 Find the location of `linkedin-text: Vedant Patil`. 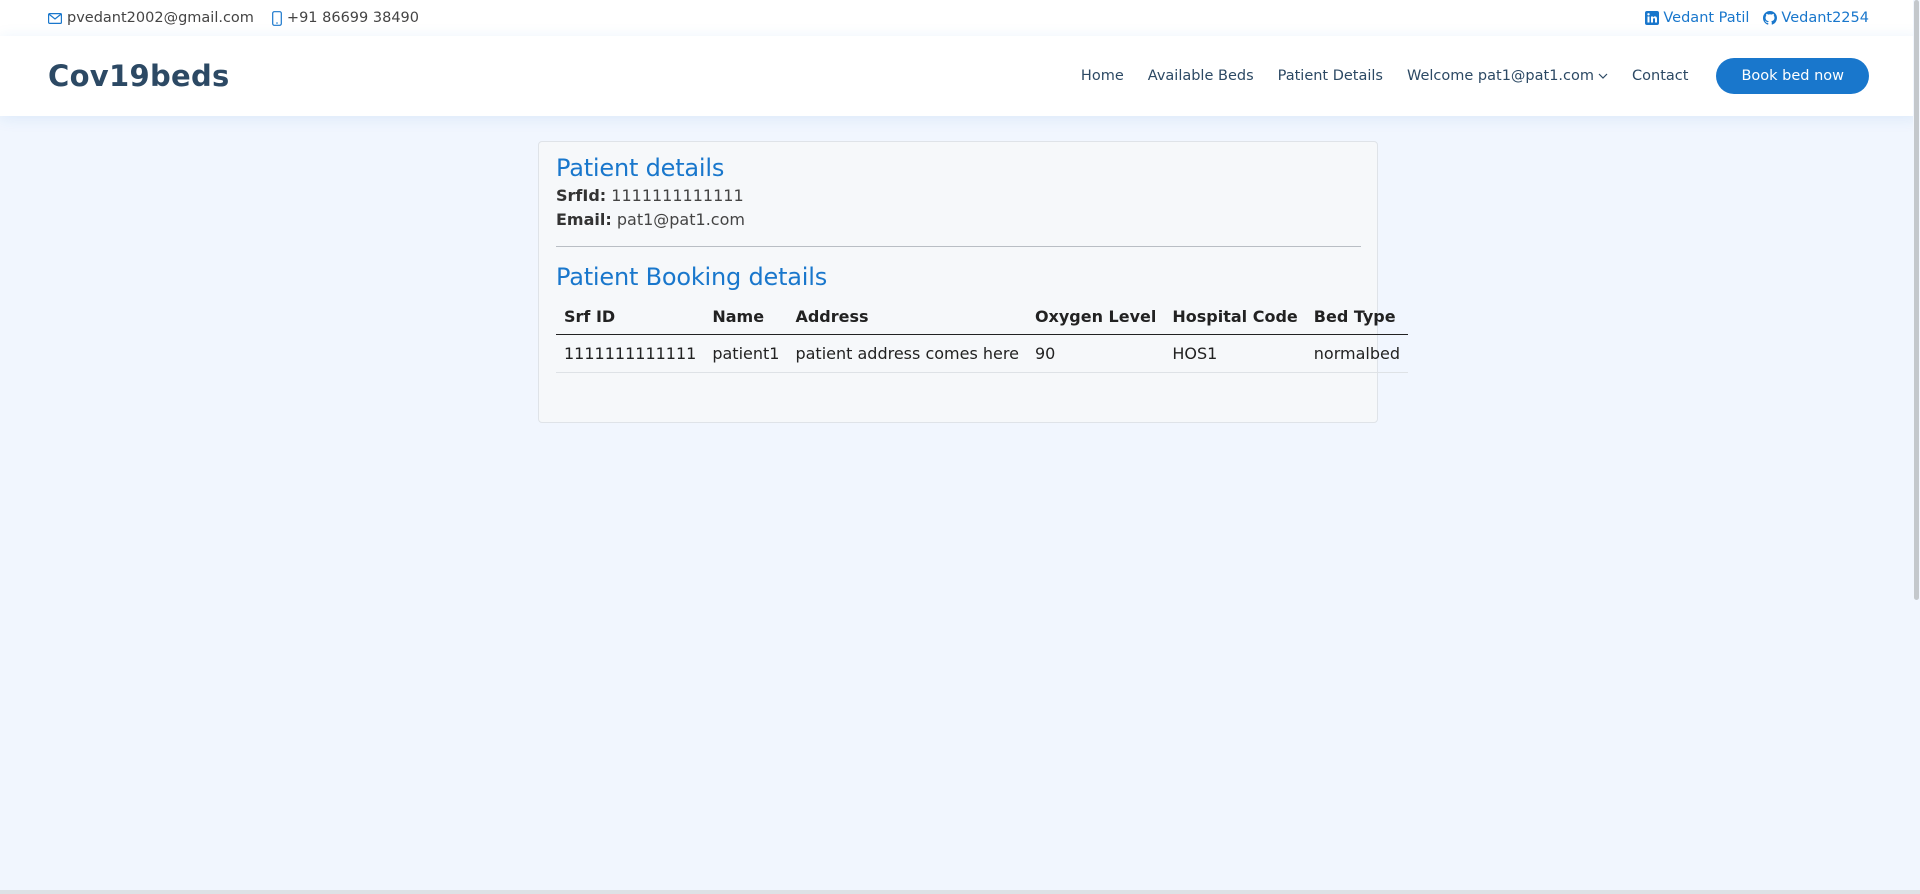

linkedin-text: Vedant Patil is located at coordinates (1706, 18).